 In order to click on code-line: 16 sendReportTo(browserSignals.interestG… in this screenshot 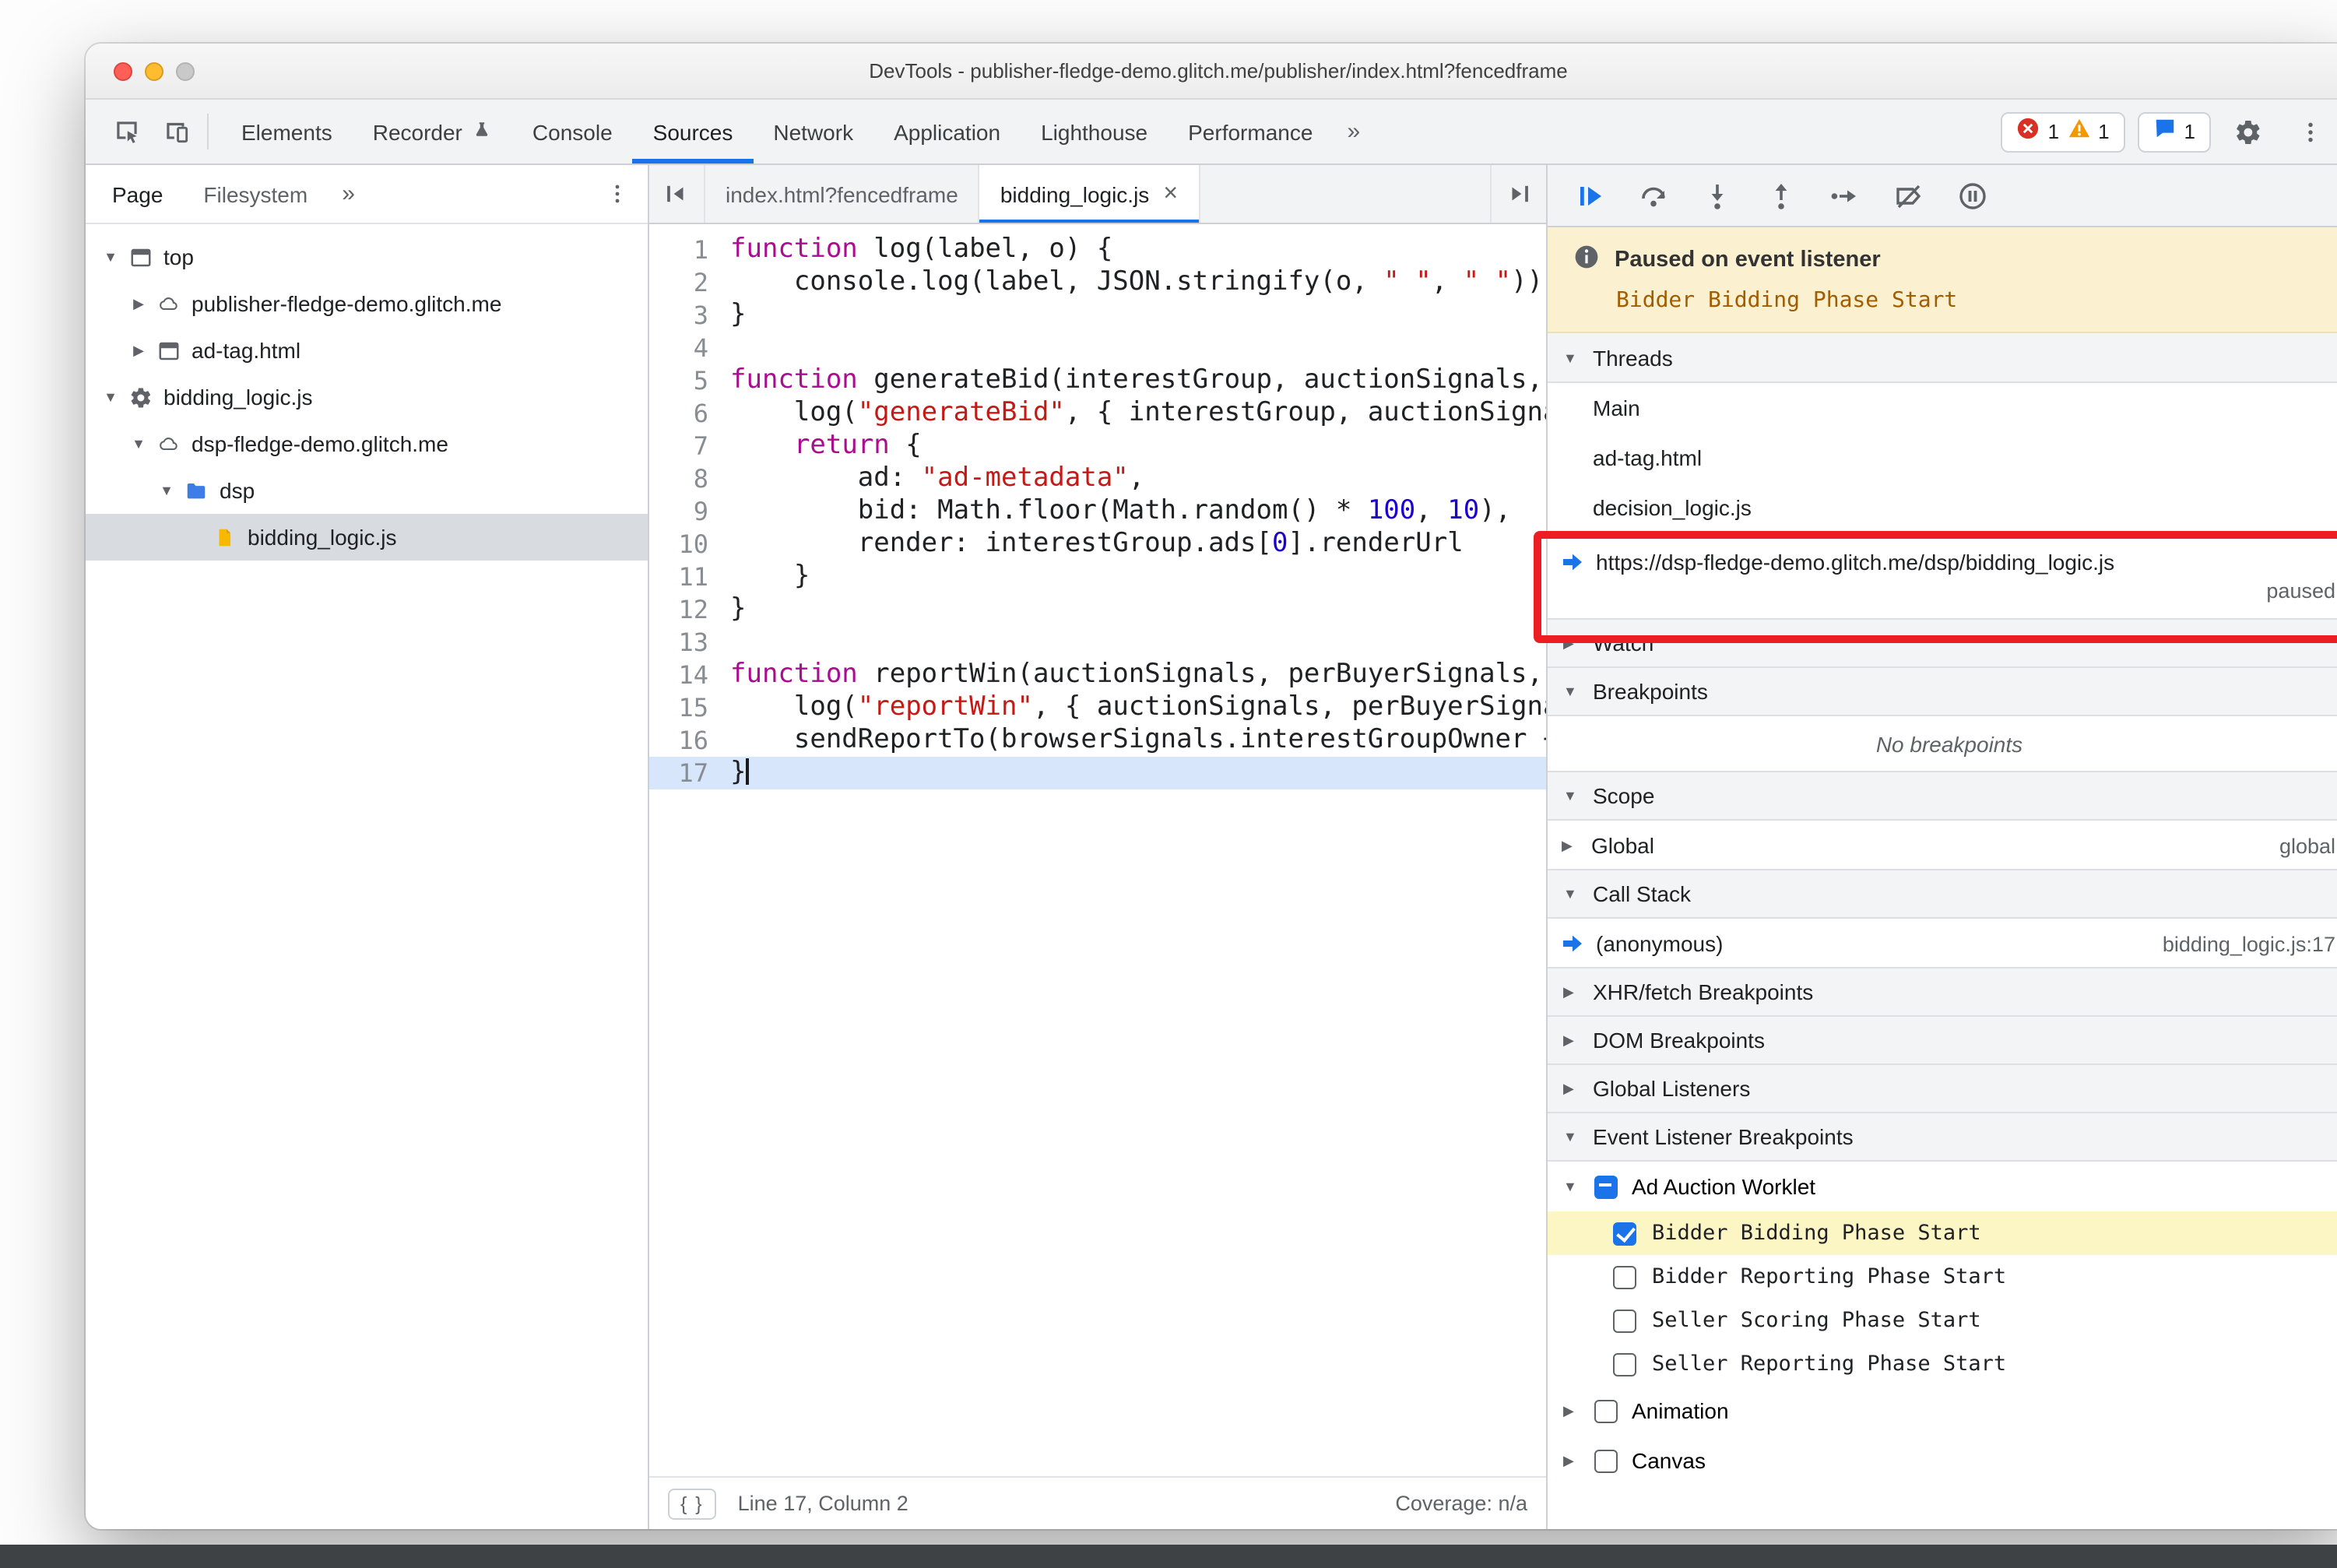, I will do `click(1098, 740)`.